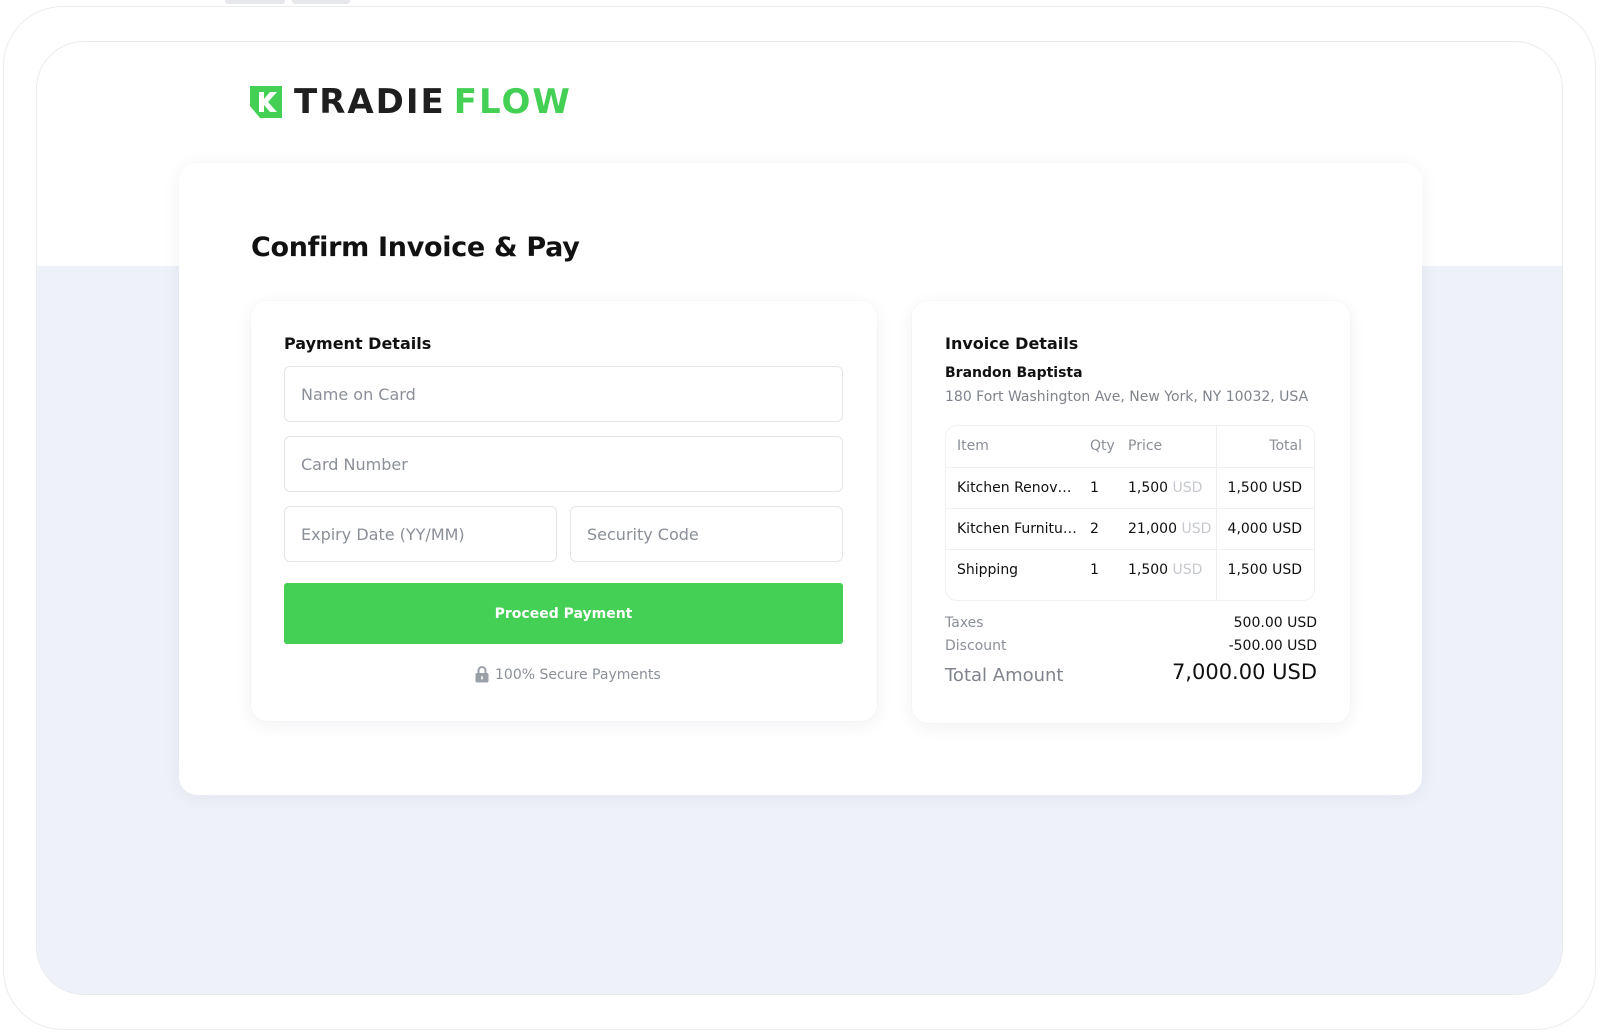  I want to click on page-title: Confirm Invoice & Pay, so click(415, 247).